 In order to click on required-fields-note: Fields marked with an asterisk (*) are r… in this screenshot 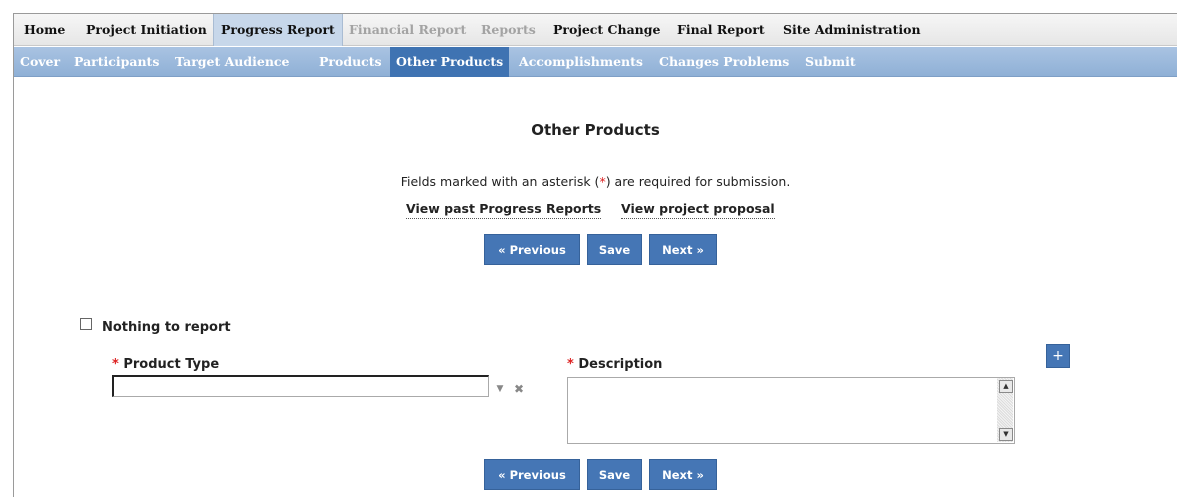, I will do `click(595, 181)`.